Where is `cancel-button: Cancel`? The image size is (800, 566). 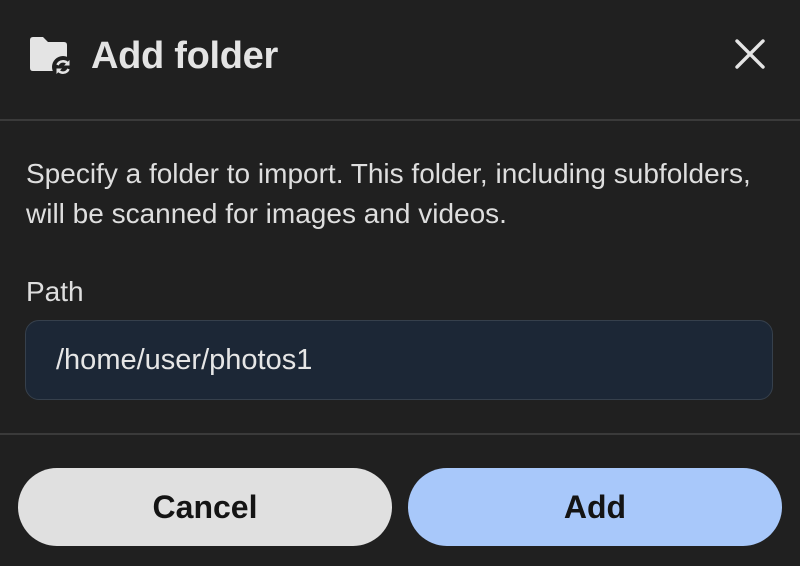 cancel-button: Cancel is located at coordinates (205, 507).